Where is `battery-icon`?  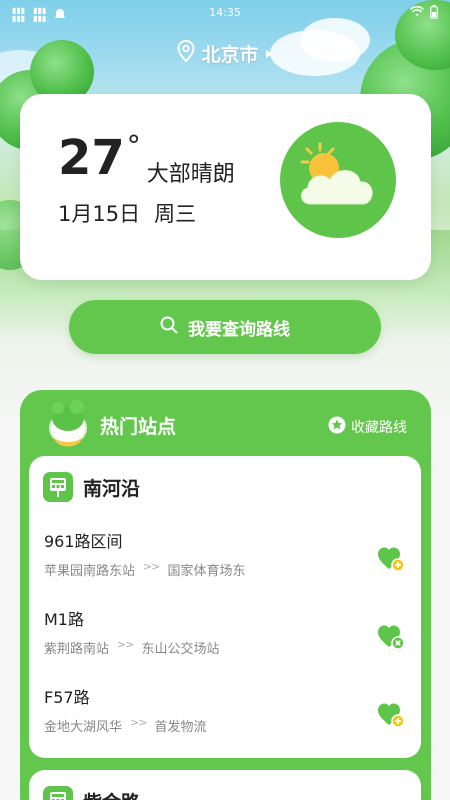 battery-icon is located at coordinates (434, 13).